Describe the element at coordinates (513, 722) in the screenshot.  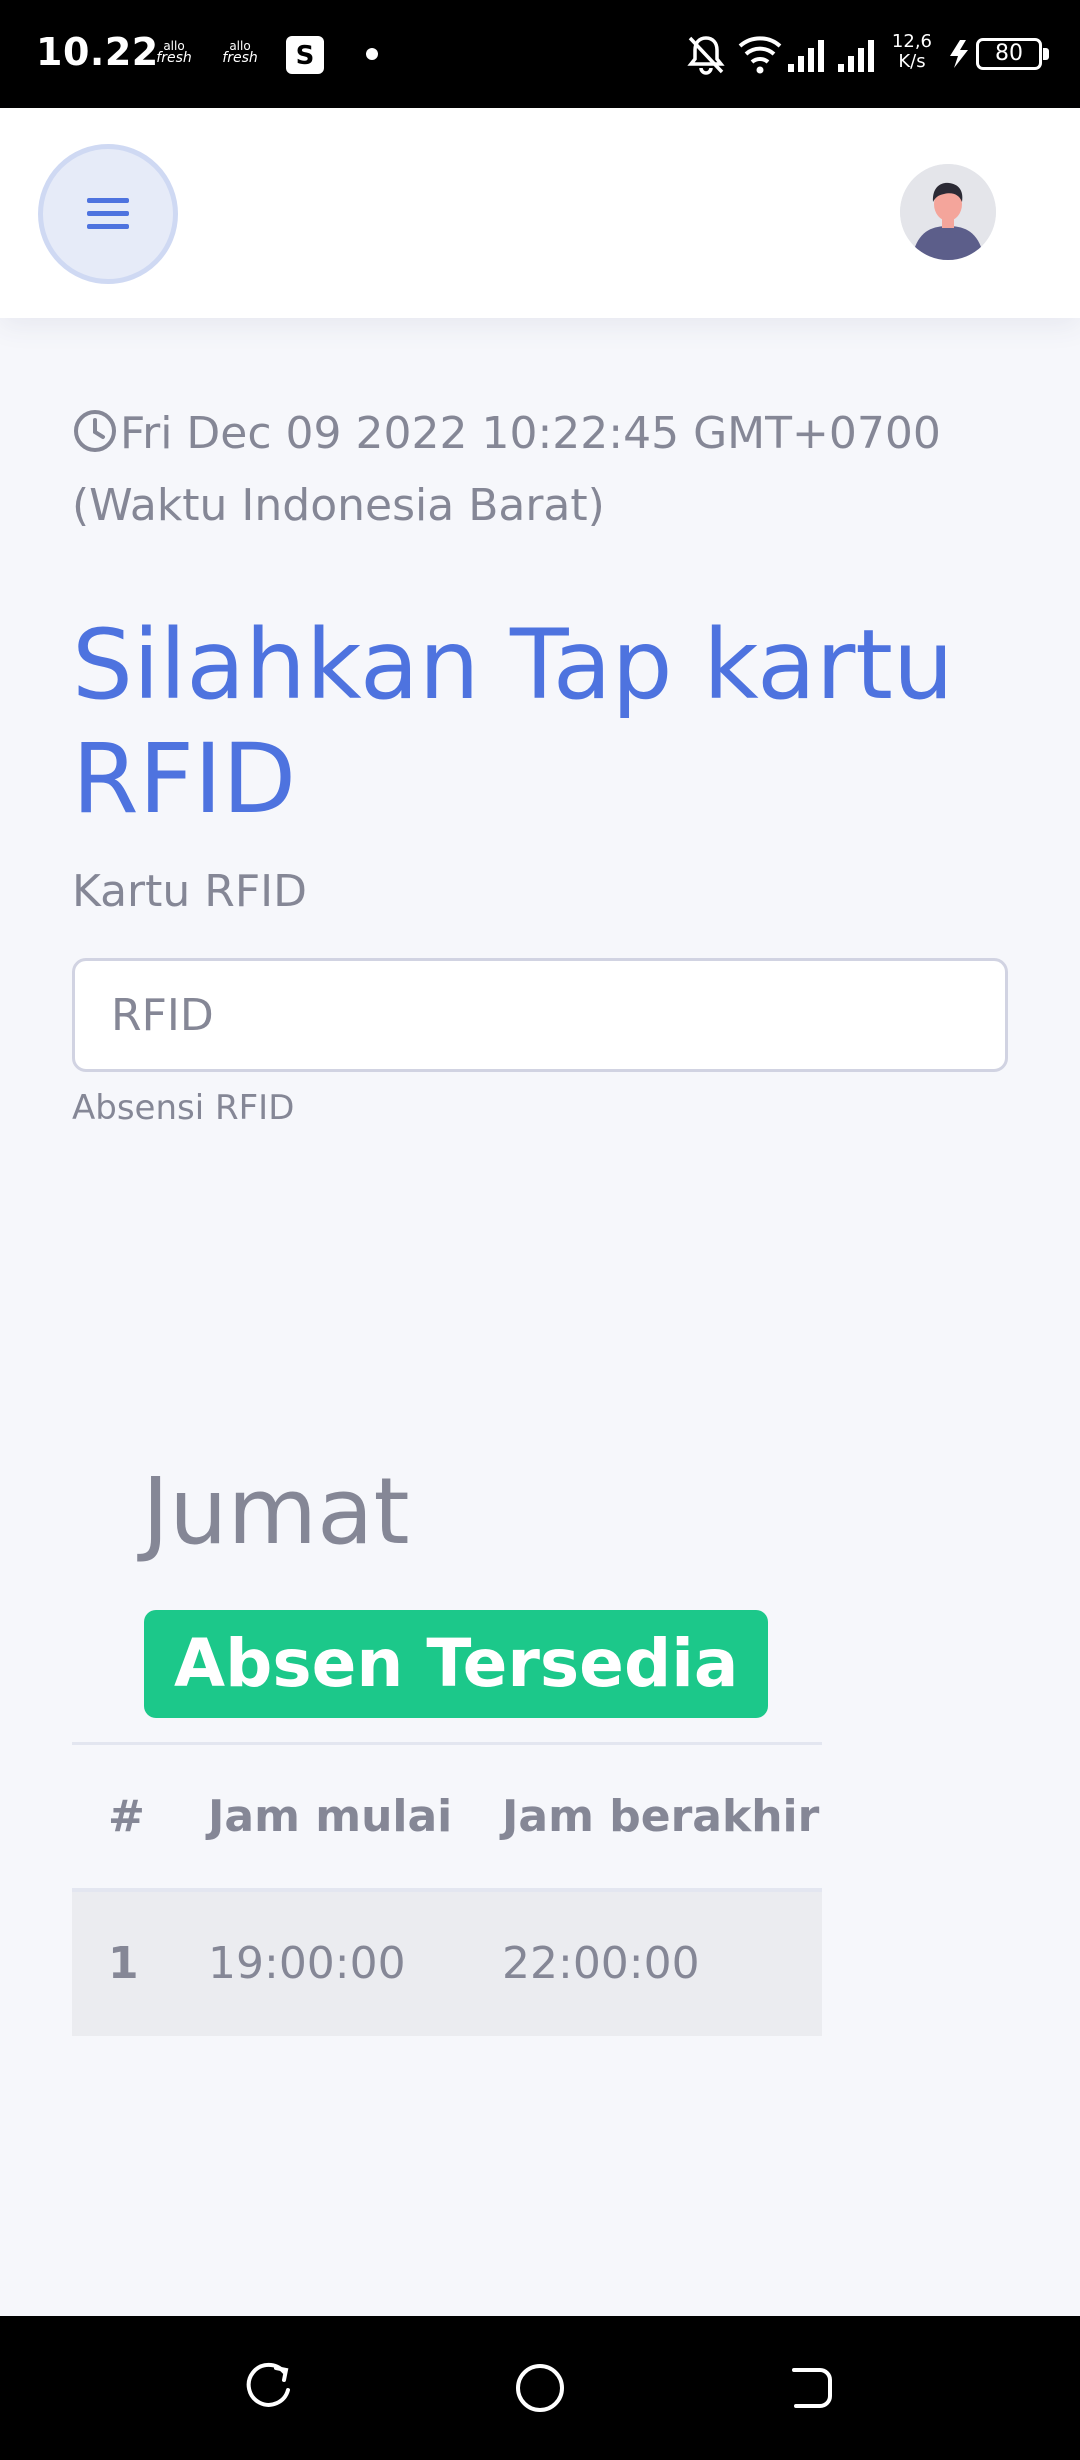
I see `page-title: Silahkan Tap kartu RFID` at that location.